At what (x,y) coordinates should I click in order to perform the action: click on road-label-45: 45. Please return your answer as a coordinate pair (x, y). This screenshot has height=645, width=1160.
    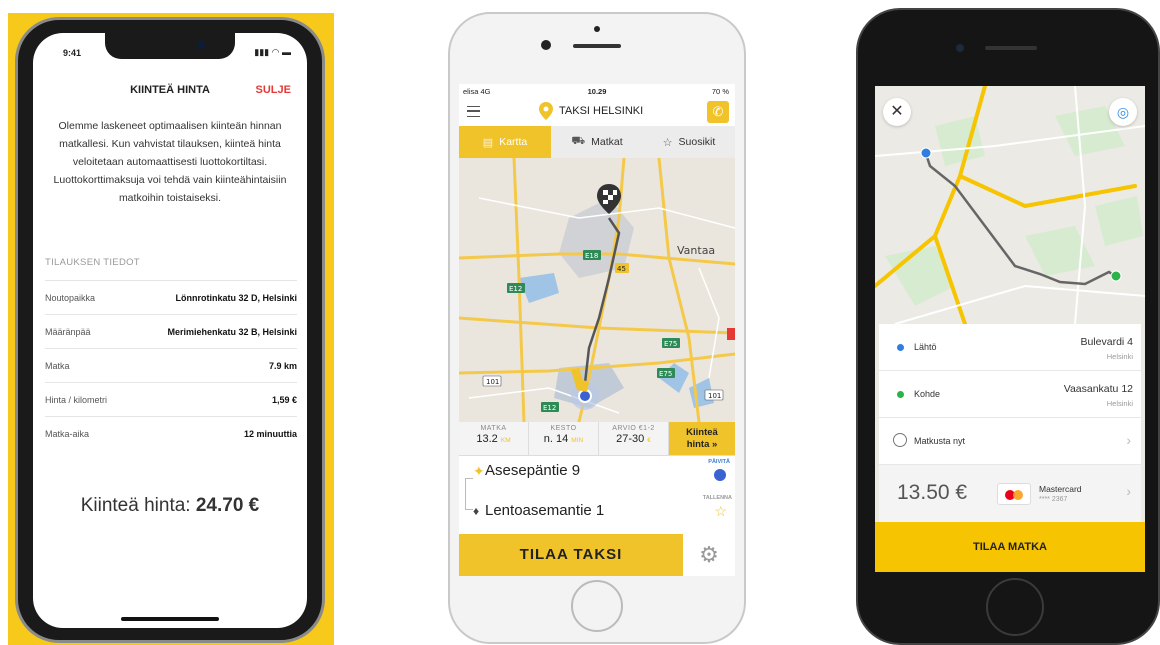
    Looking at the image, I should click on (621, 269).